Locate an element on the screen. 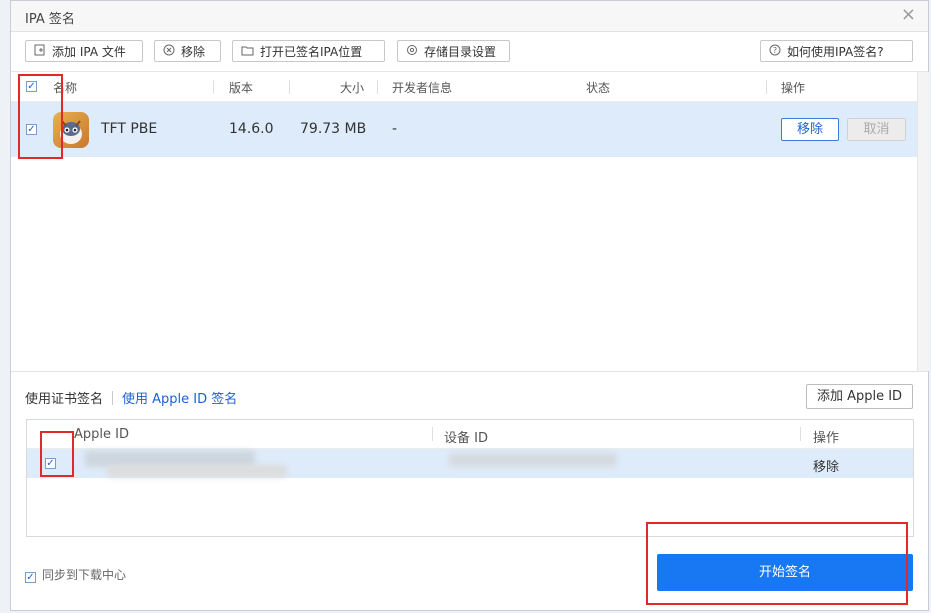 This screenshot has height=613, width=931. ipa-table-header: ✓ 名称 版本 大小 开发者信息 状态 操作 is located at coordinates (469, 87).